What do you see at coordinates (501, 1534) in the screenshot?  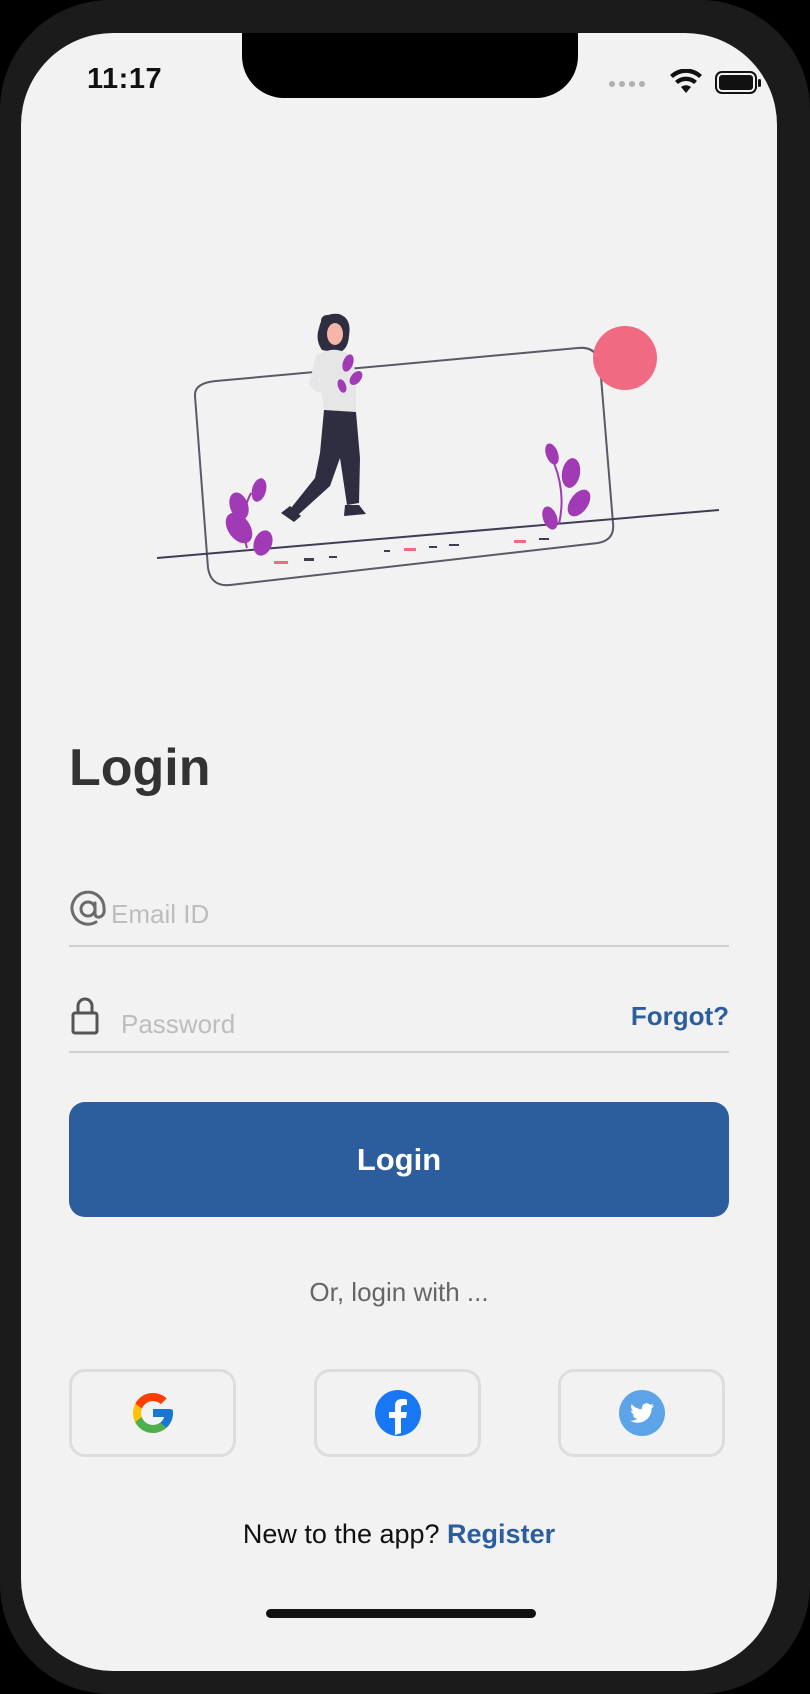 I see `register-link: Register` at bounding box center [501, 1534].